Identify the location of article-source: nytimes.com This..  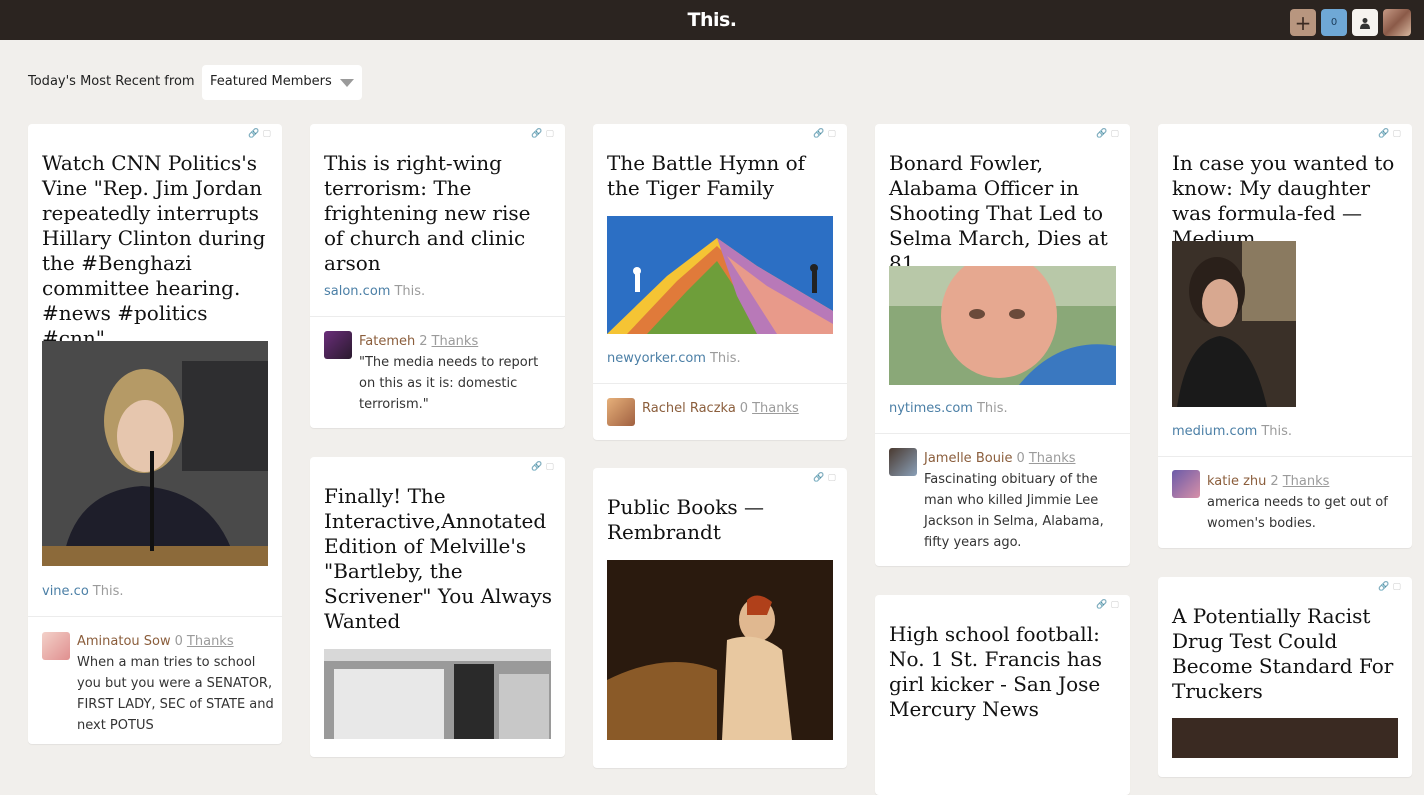
(948, 408).